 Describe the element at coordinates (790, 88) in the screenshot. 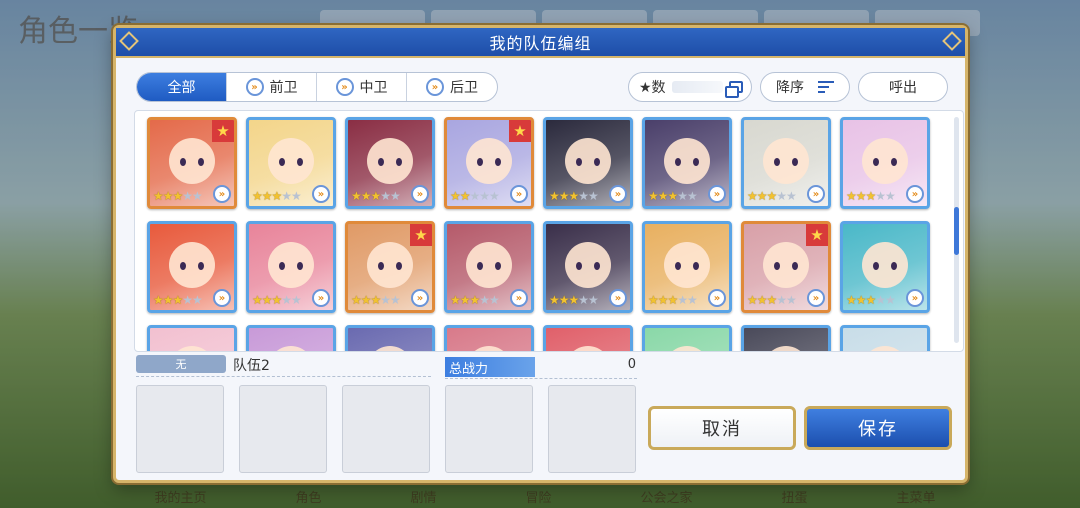

I see `sort-order-label: 降序` at that location.